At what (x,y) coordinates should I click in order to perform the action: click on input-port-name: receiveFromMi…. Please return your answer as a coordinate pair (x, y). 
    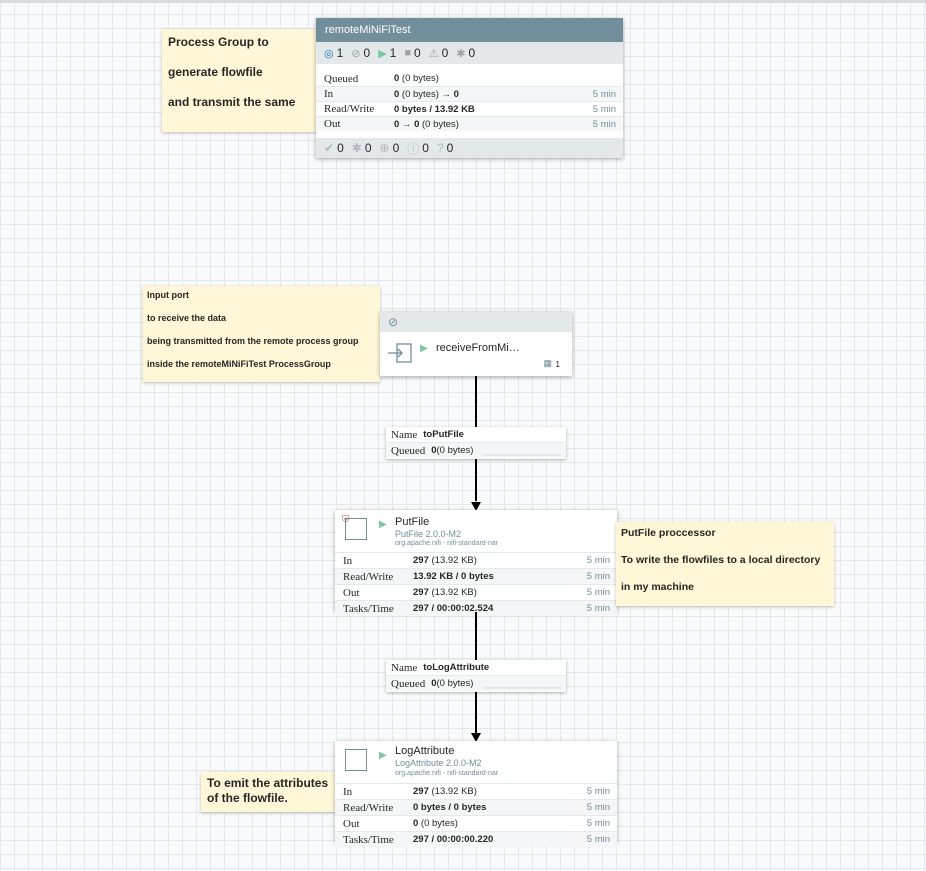
    Looking at the image, I should click on (478, 348).